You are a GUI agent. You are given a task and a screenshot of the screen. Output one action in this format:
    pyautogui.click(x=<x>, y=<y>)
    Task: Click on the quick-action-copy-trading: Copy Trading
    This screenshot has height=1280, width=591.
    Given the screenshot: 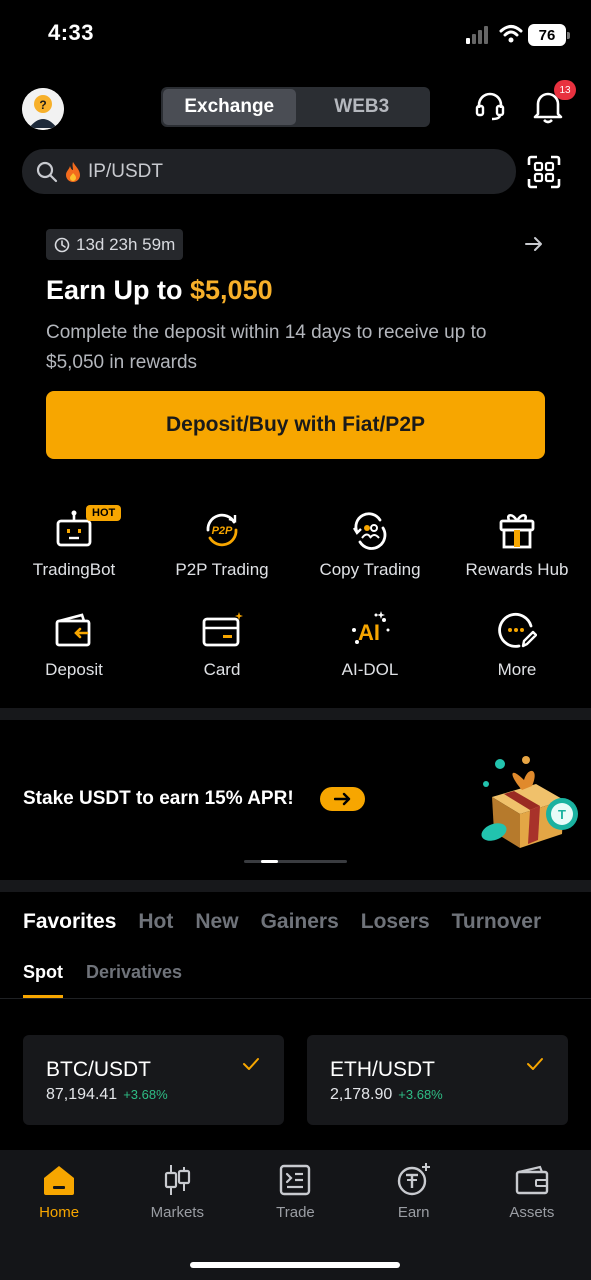 What is the action you would take?
    pyautogui.click(x=370, y=544)
    